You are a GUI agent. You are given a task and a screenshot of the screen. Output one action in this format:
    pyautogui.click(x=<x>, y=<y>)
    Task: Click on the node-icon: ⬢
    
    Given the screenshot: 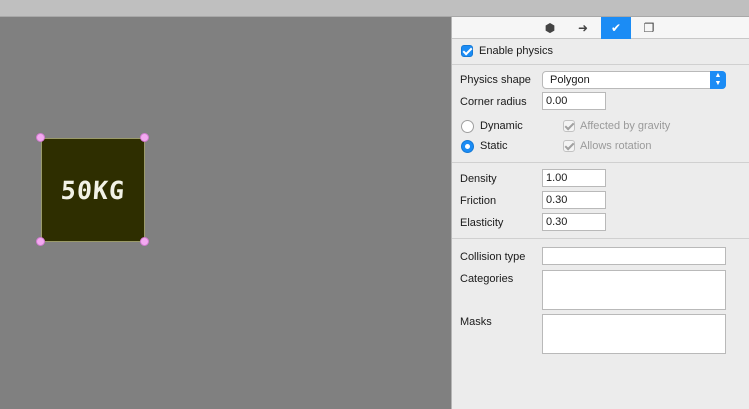 What is the action you would take?
    pyautogui.click(x=550, y=28)
    